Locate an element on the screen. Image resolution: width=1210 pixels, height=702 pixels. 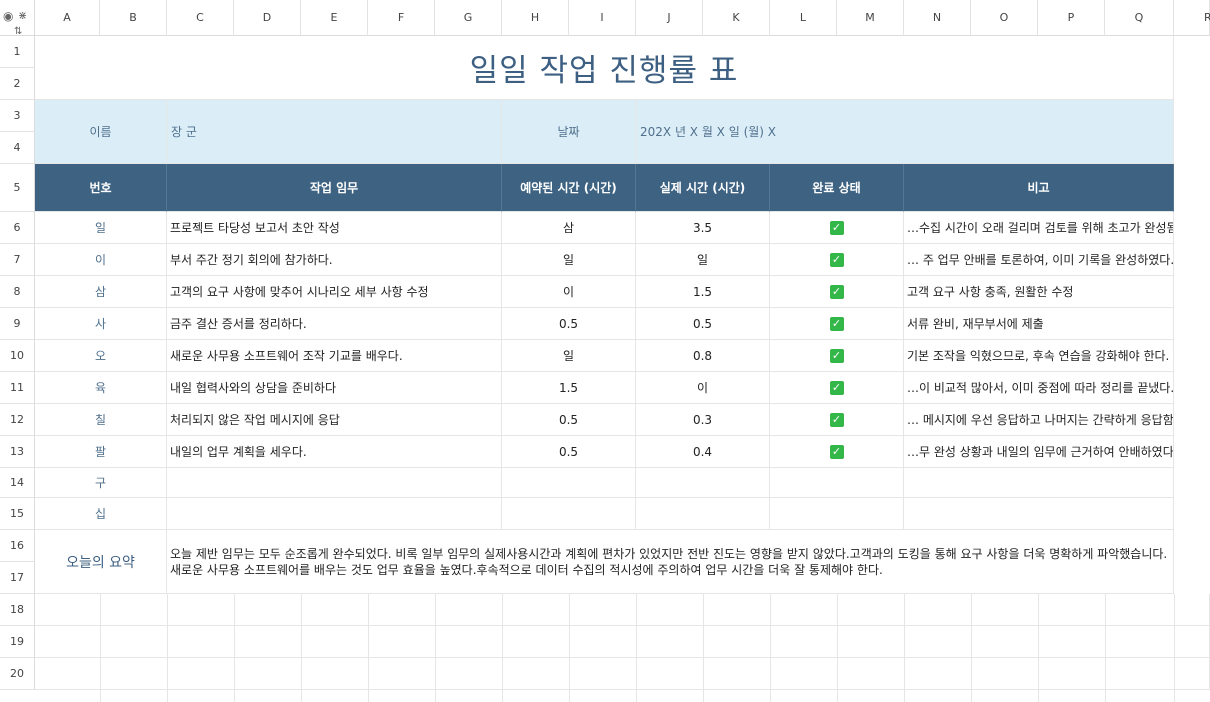
row-header-4: 4 is located at coordinates (17, 148).